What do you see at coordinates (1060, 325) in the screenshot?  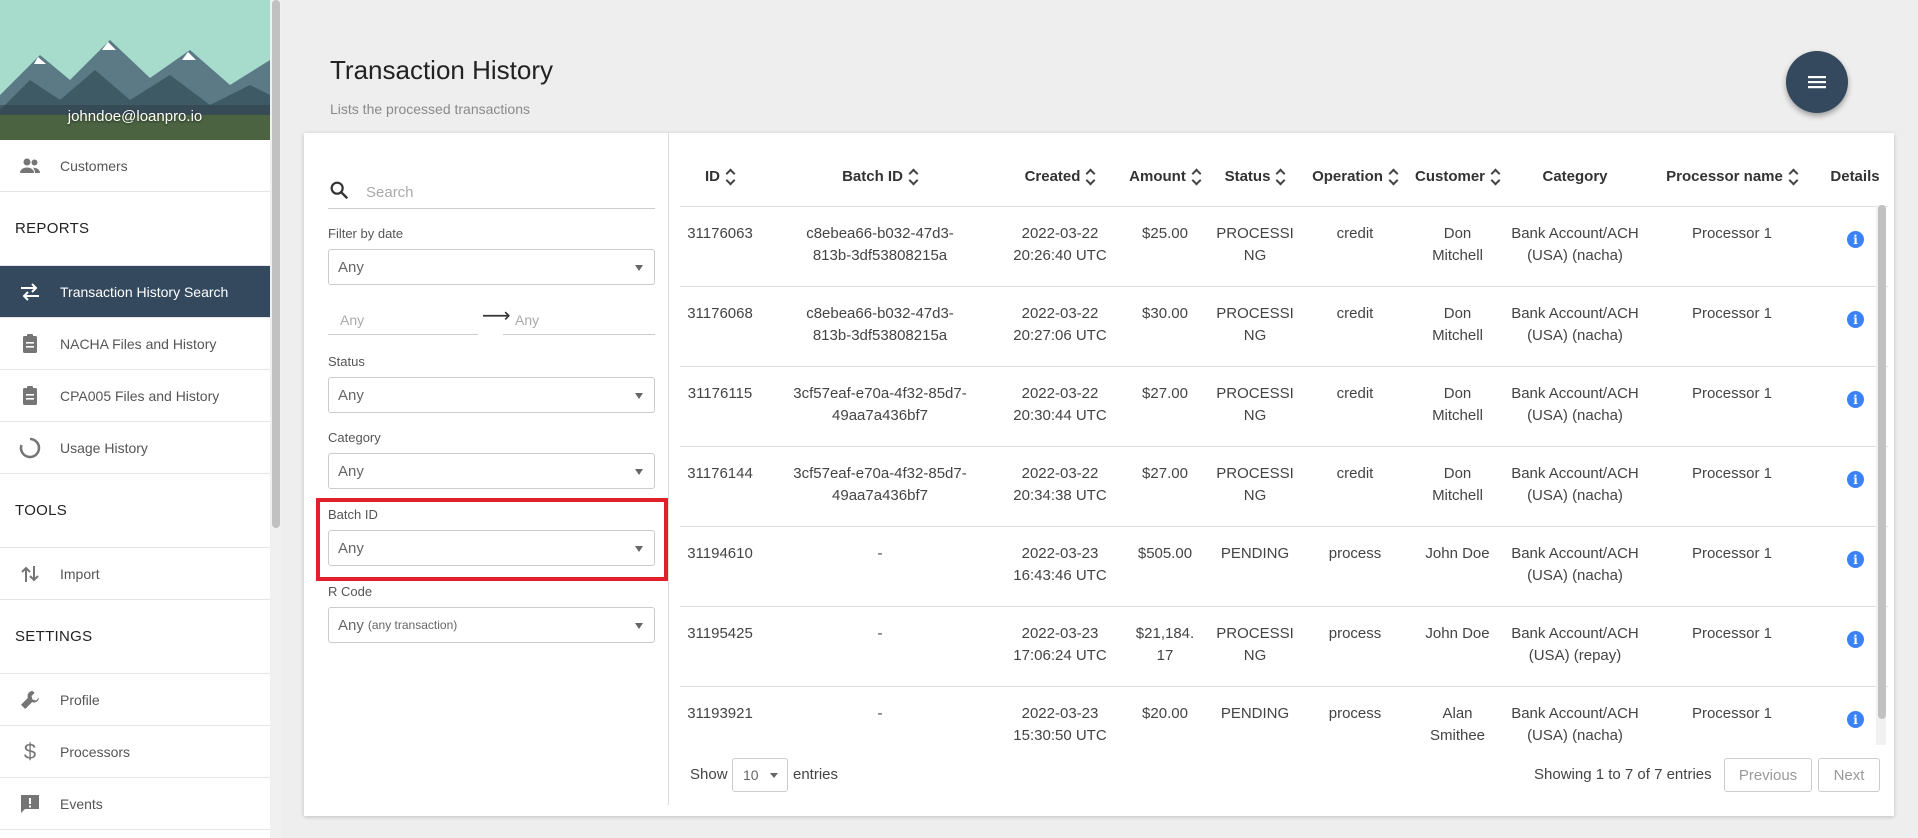 I see `cell-created: 2022-03-22 20:27:06 UTC` at bounding box center [1060, 325].